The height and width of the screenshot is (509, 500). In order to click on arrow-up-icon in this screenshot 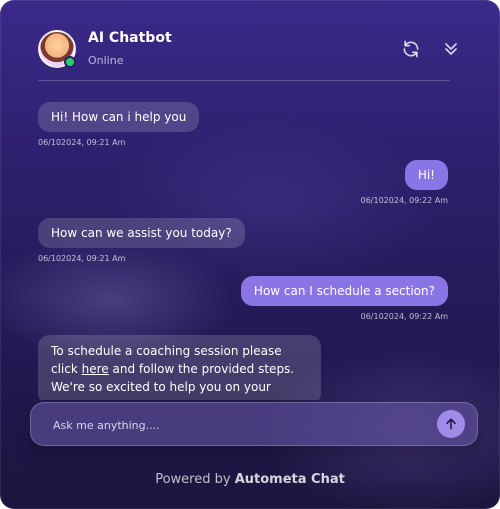, I will do `click(451, 424)`.